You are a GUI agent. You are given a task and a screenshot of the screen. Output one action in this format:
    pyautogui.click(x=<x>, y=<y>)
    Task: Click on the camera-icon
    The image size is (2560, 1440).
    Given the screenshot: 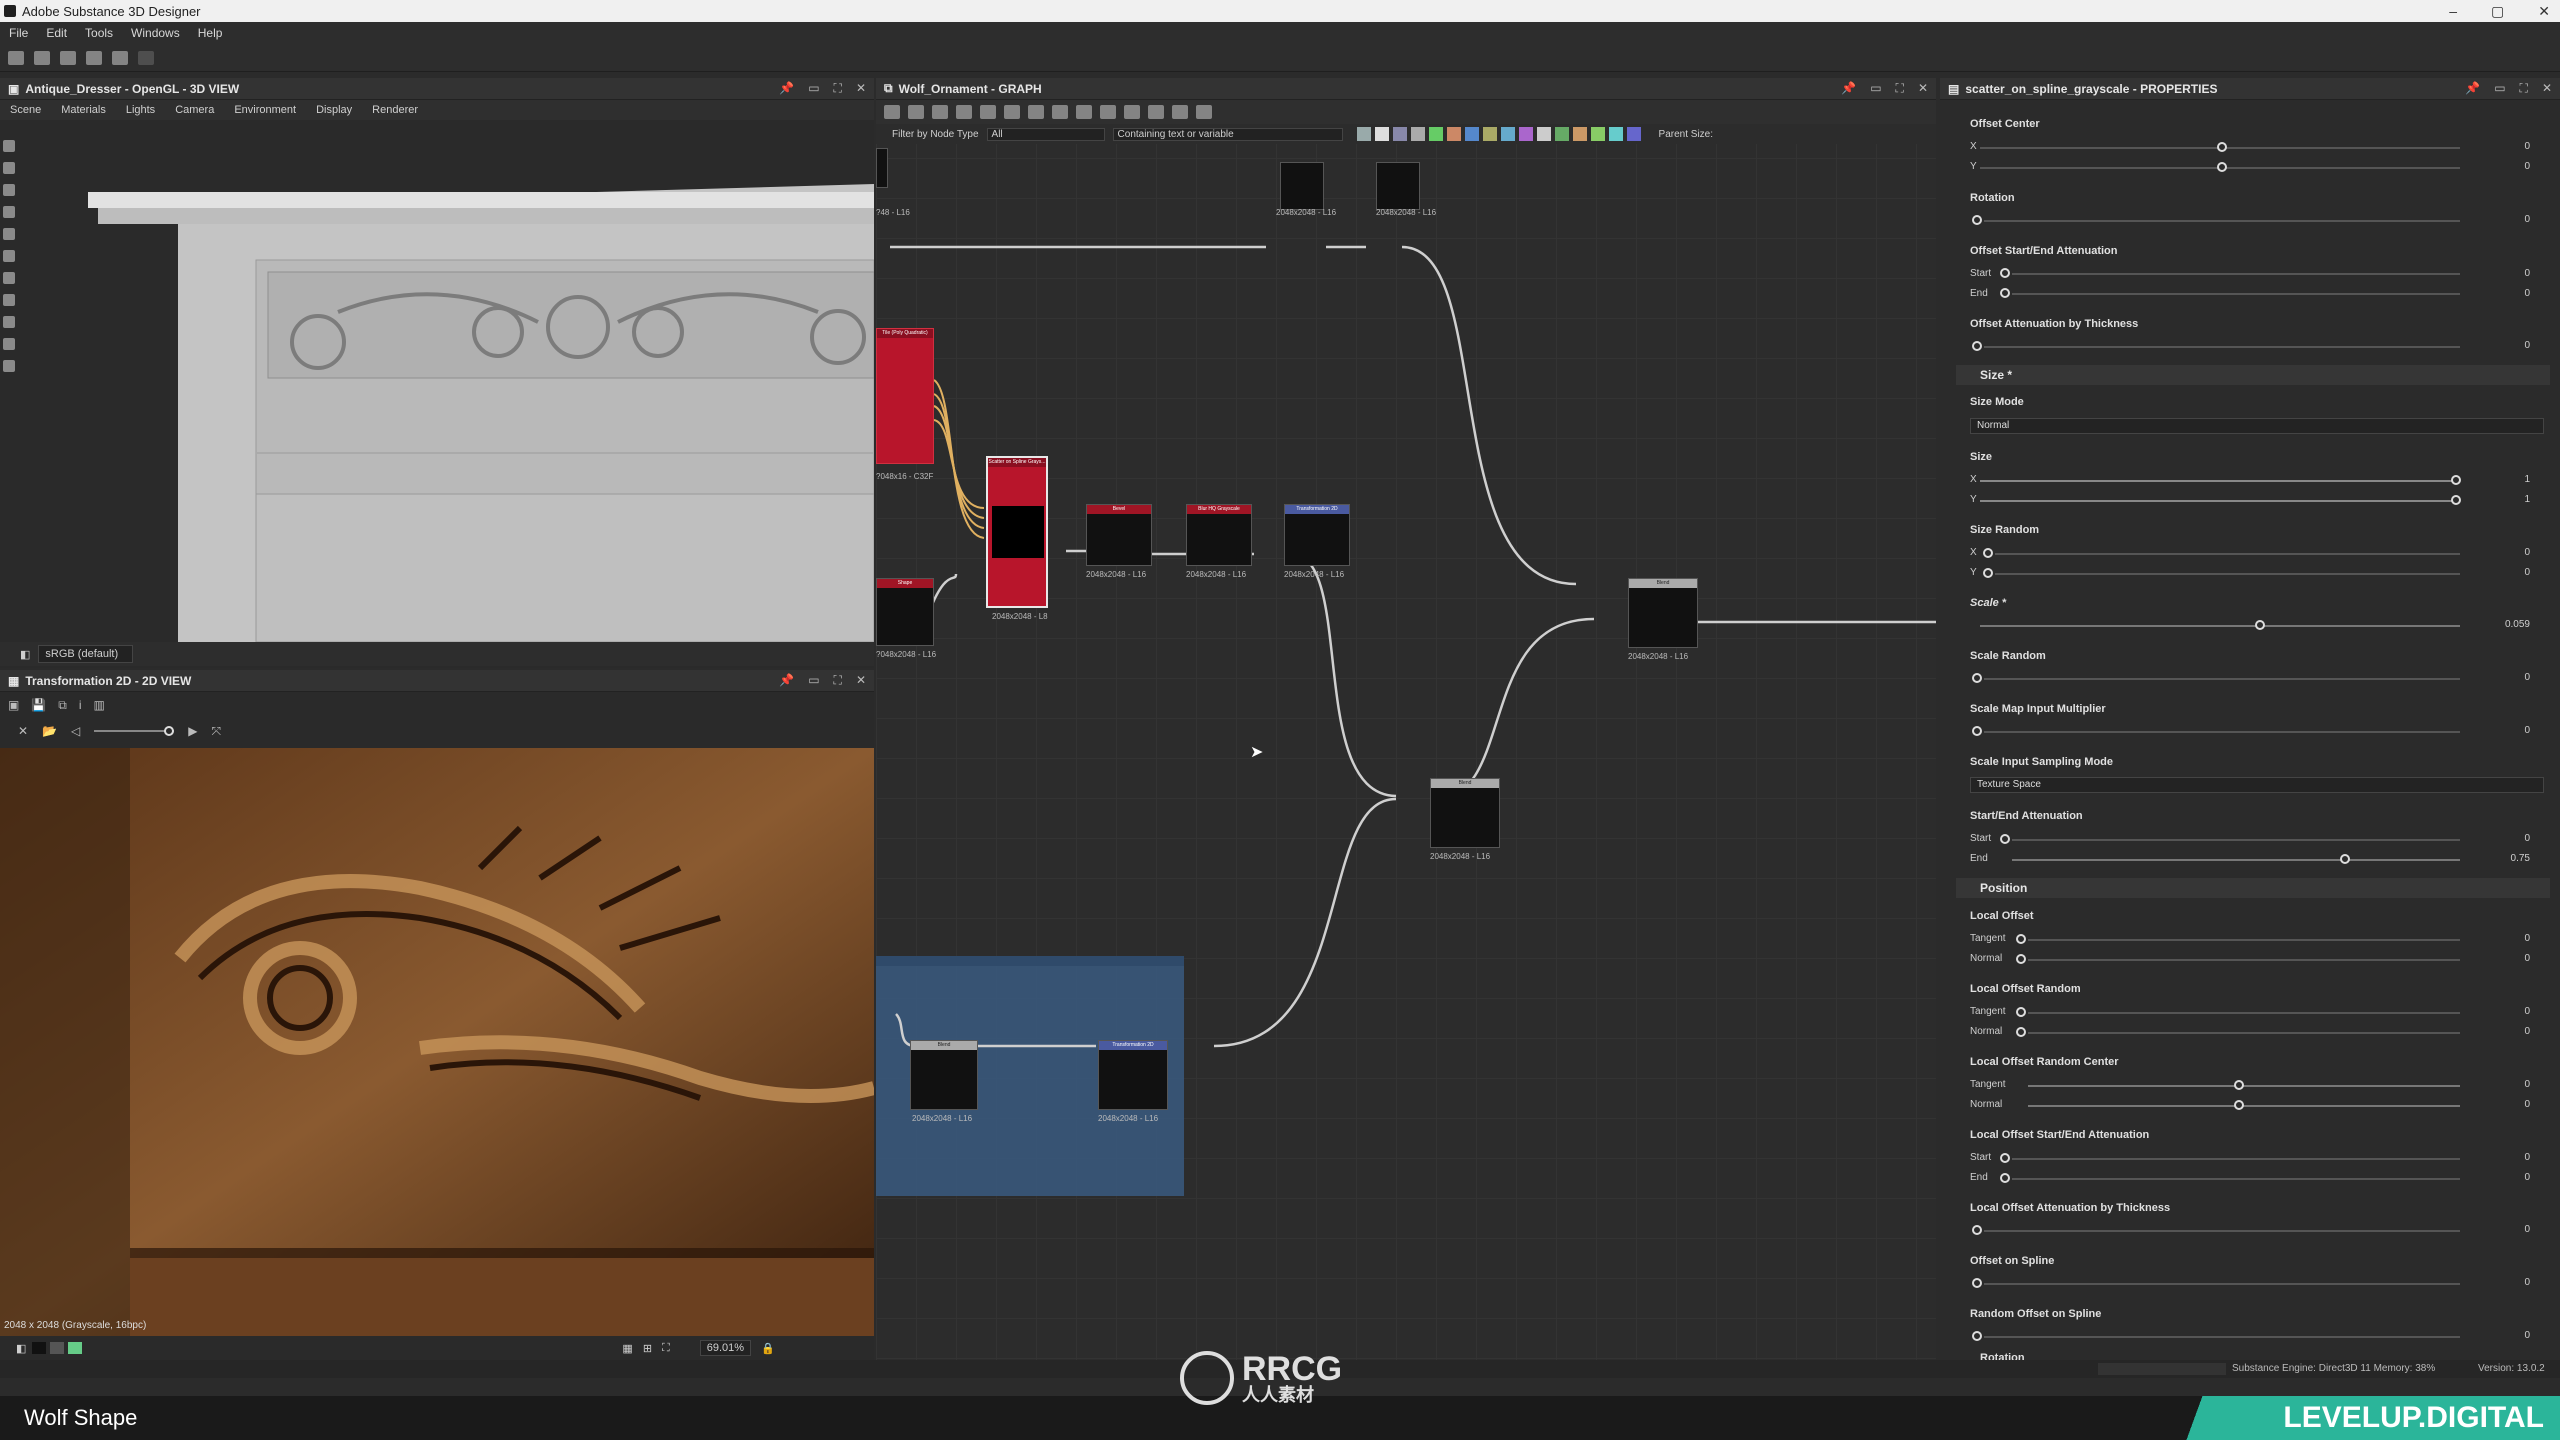 What is the action you would take?
    pyautogui.click(x=9, y=146)
    